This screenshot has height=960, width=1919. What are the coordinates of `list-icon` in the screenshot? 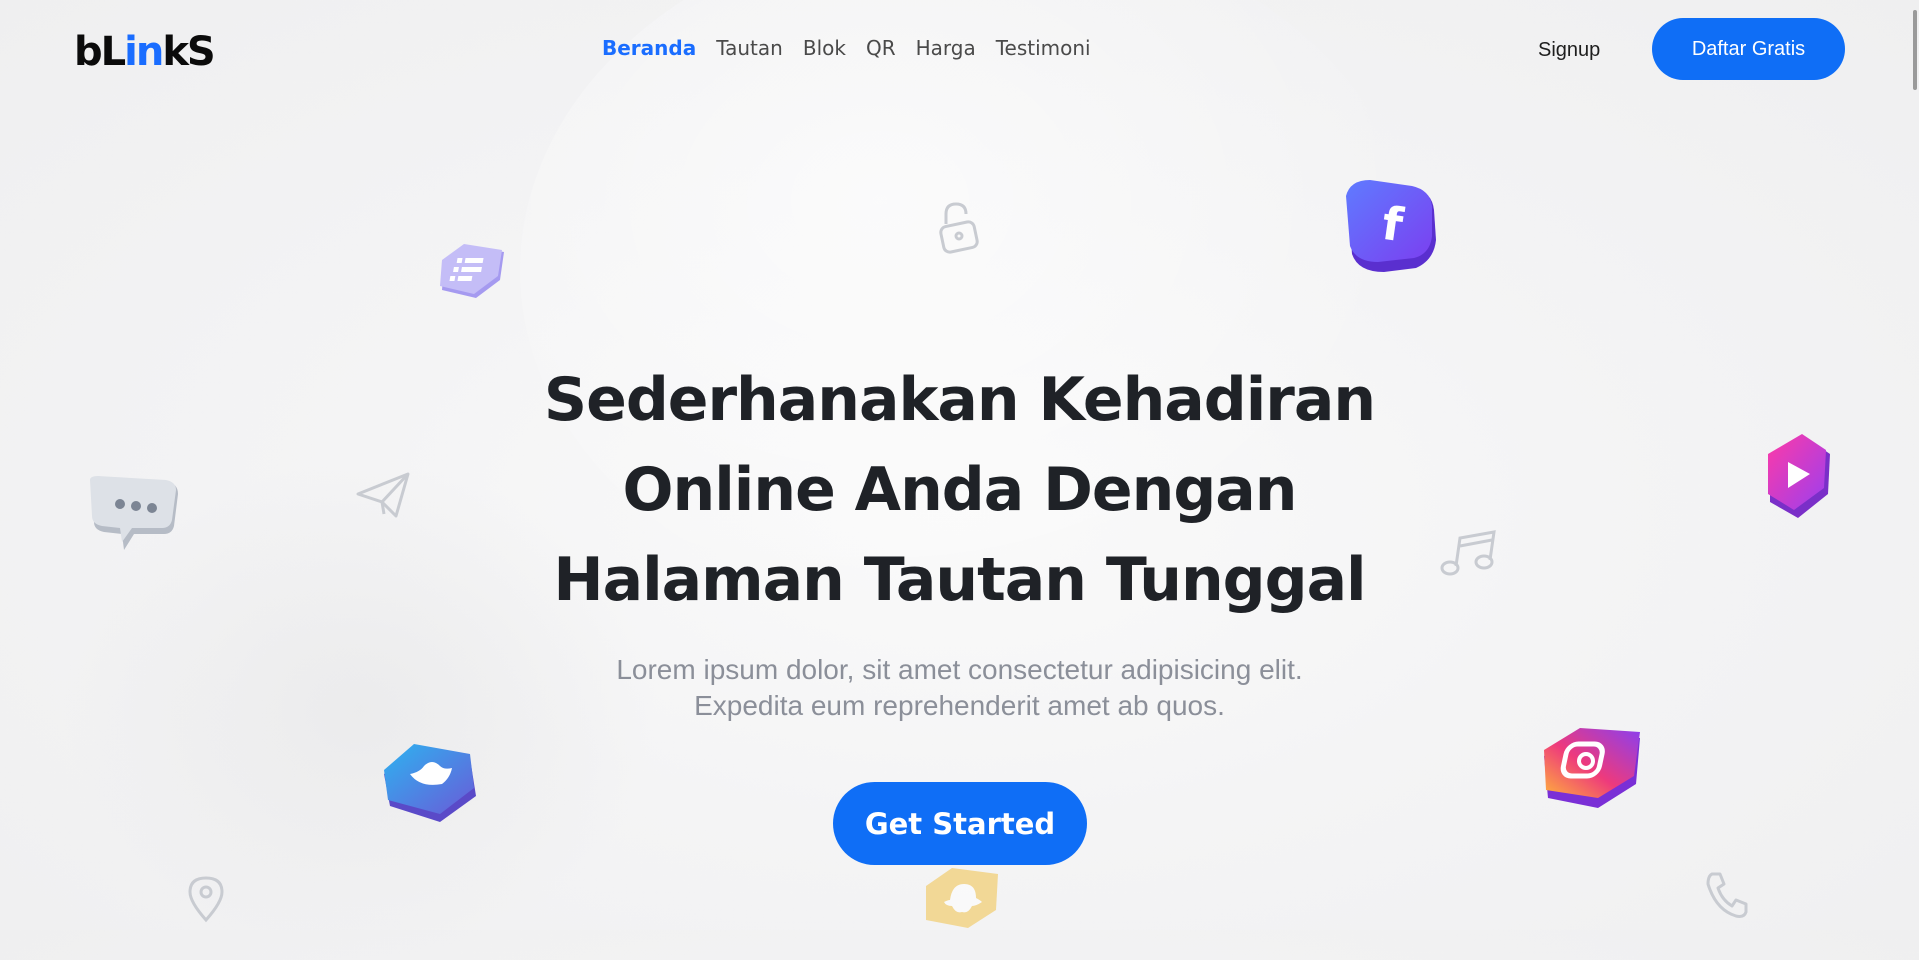 It's located at (473, 274).